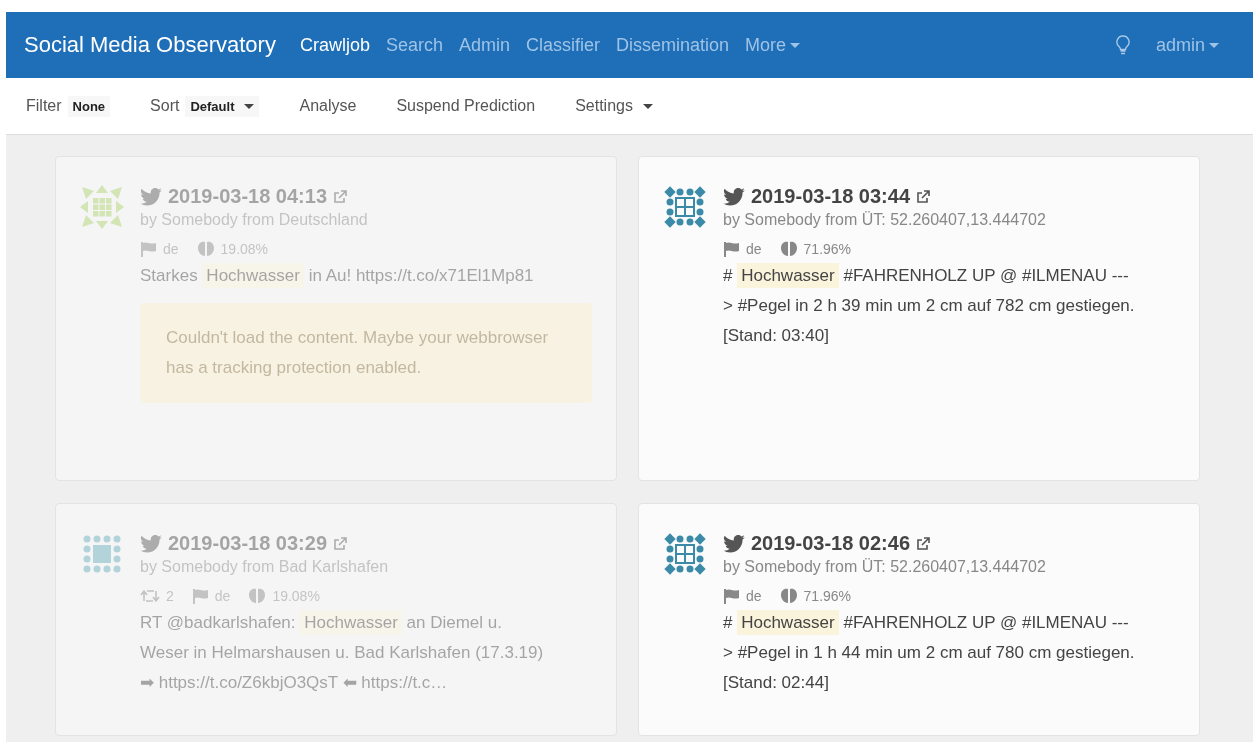 Image resolution: width=1253 pixels, height=742 pixels. What do you see at coordinates (328, 106) in the screenshot?
I see `toolbar-button: Analyse` at bounding box center [328, 106].